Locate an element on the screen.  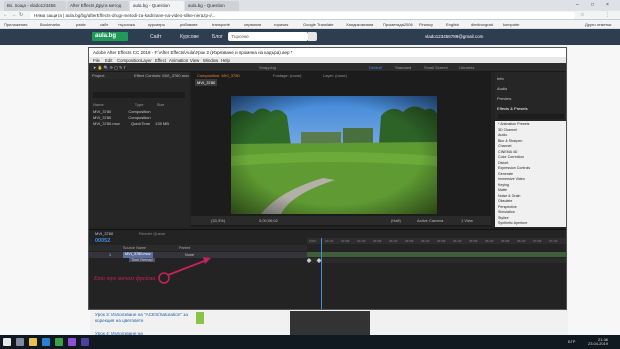
video-thumbnail is located at coordinates (330, 323).